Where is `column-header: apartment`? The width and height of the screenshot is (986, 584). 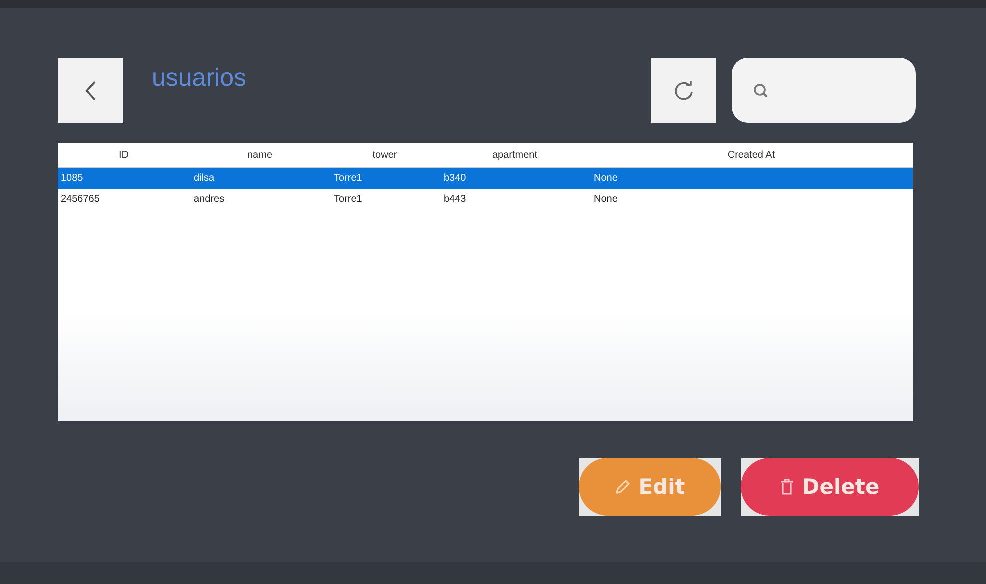
column-header: apartment is located at coordinates (515, 155).